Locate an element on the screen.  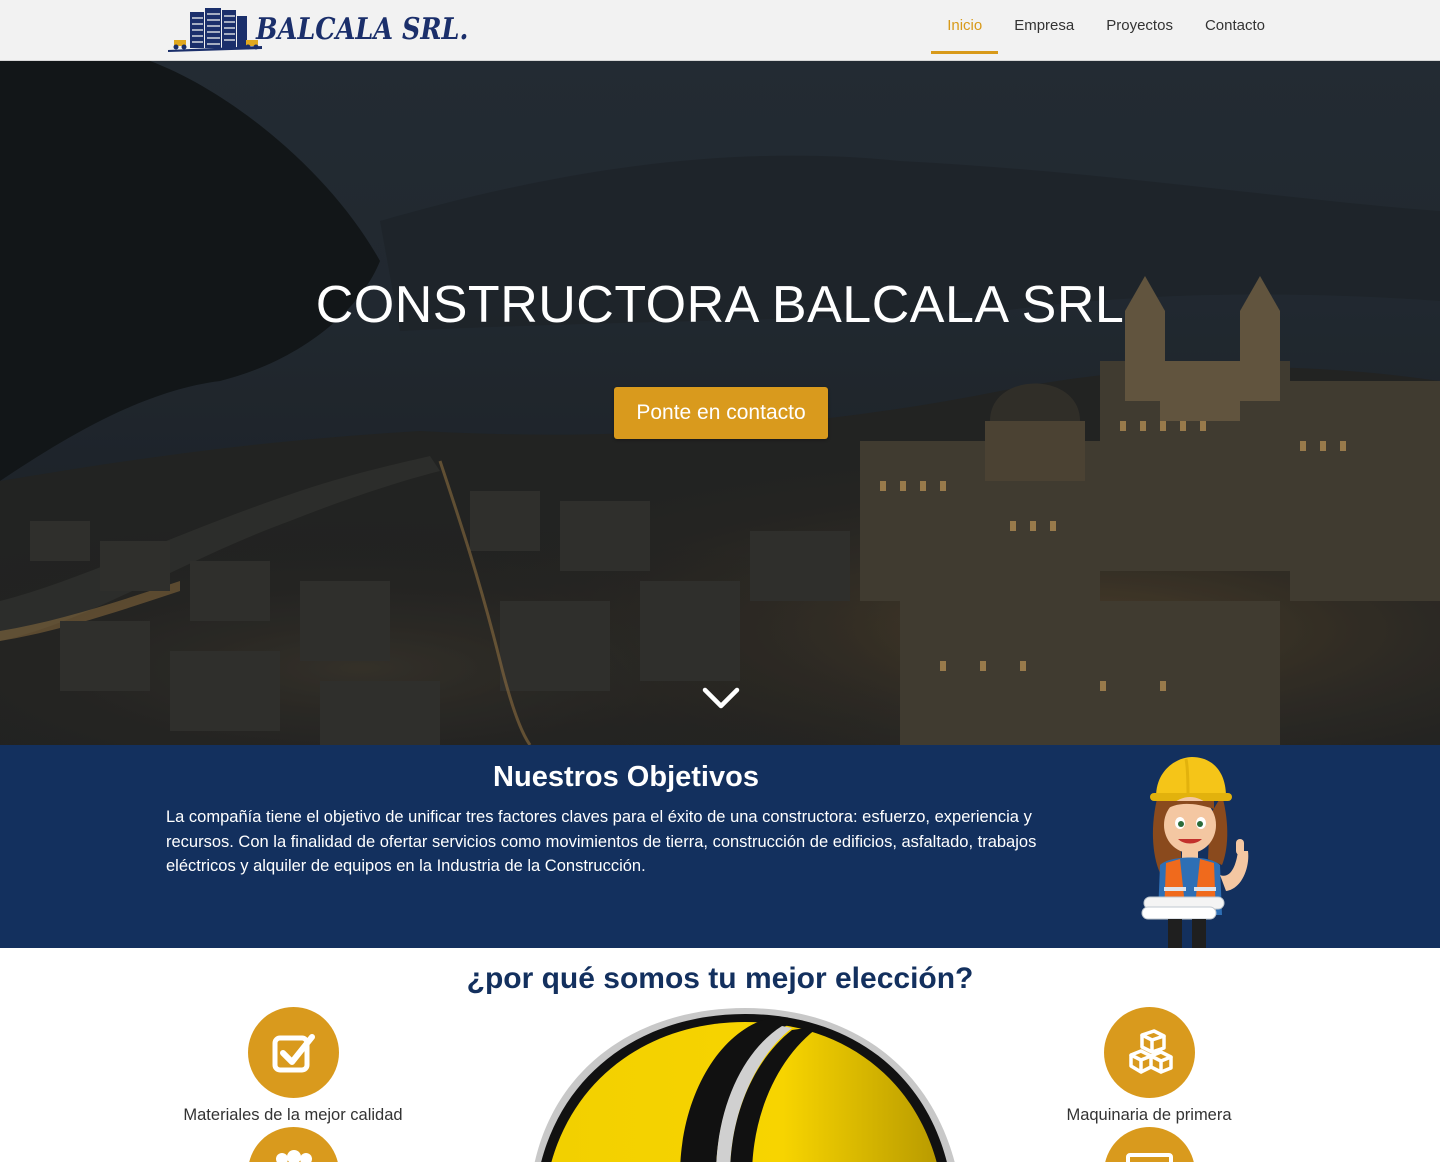
worker-illustration is located at coordinates (1195, 852).